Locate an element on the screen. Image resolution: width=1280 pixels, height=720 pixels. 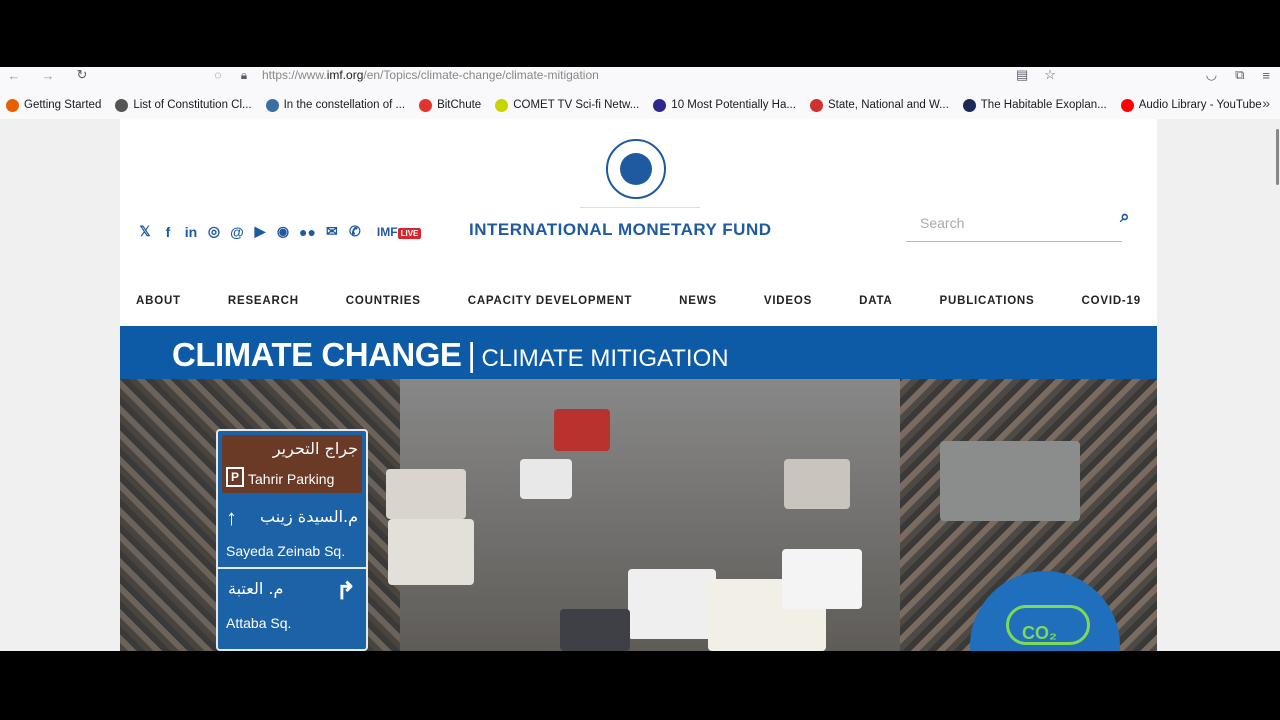
sign-p-box: P is located at coordinates (235, 477).